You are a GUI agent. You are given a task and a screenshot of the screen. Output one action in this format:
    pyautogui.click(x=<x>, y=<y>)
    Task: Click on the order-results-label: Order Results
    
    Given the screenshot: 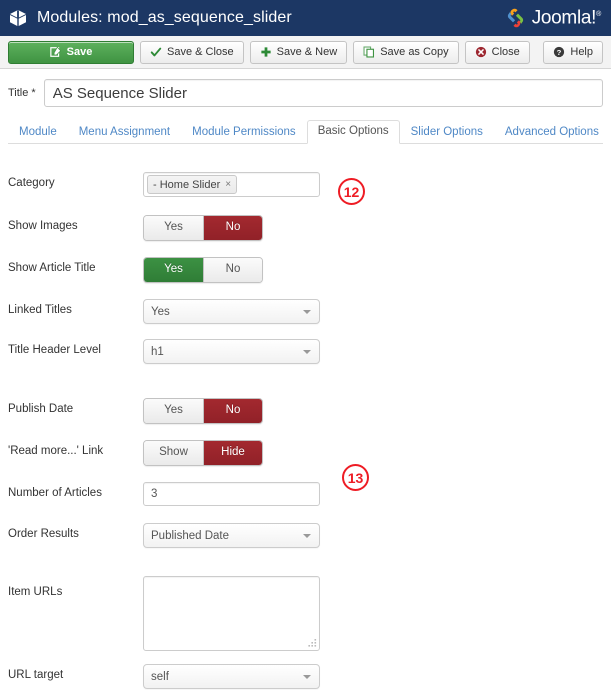 What is the action you would take?
    pyautogui.click(x=43, y=534)
    